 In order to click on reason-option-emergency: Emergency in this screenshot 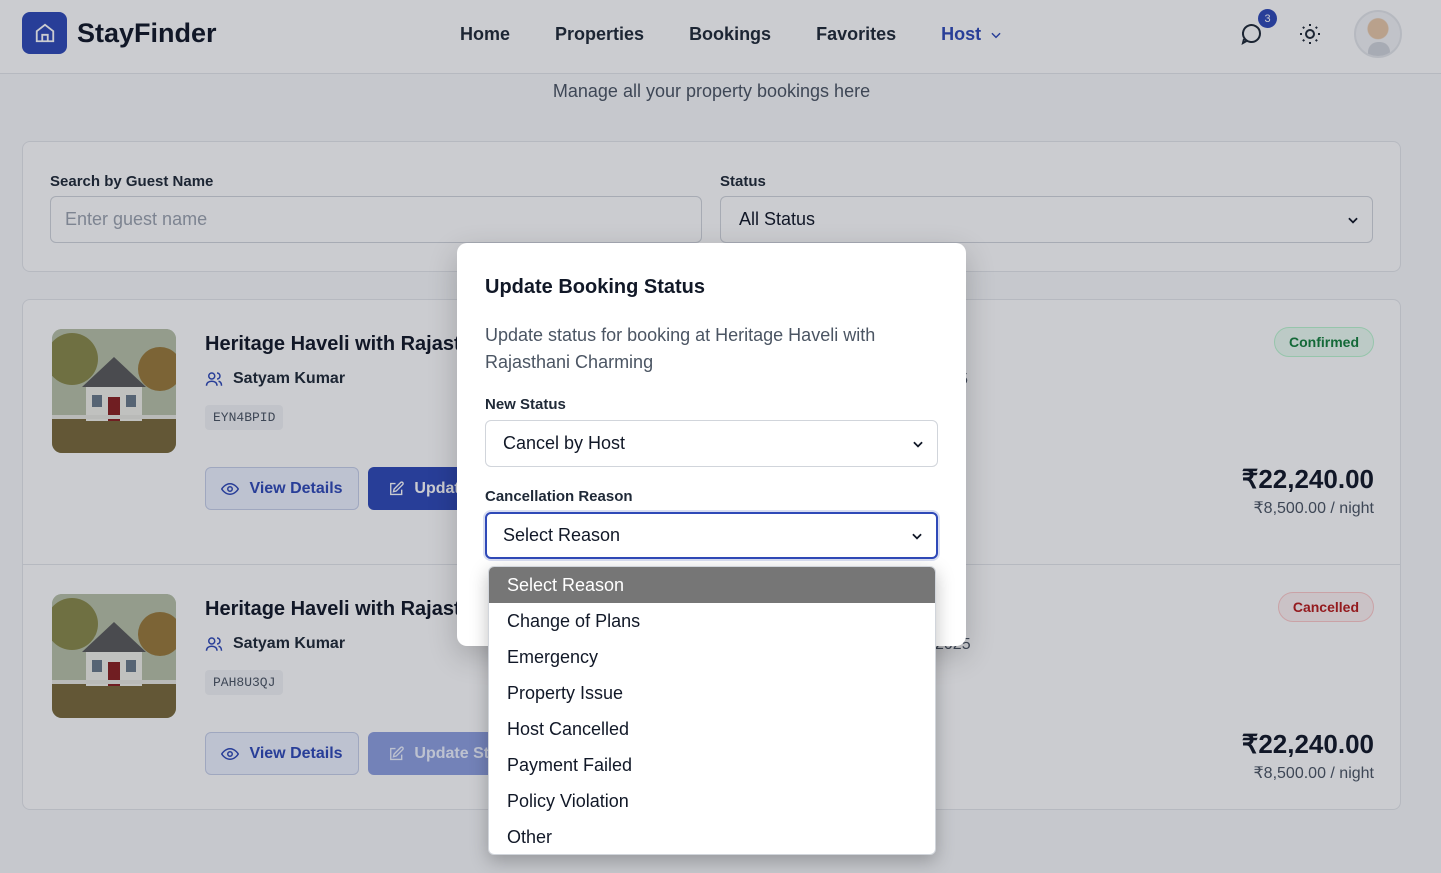, I will do `click(712, 657)`.